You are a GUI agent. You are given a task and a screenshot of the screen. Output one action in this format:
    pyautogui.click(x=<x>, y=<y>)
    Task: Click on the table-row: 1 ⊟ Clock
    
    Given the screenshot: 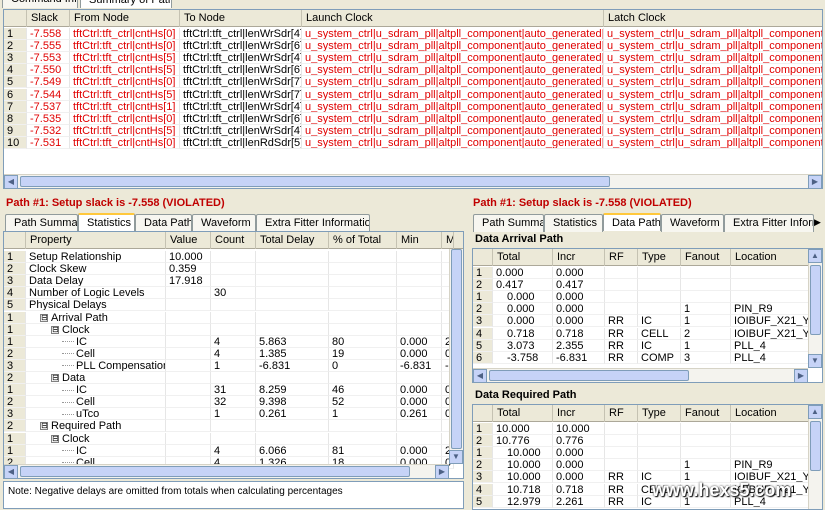 What is the action you would take?
    pyautogui.click(x=233, y=329)
    